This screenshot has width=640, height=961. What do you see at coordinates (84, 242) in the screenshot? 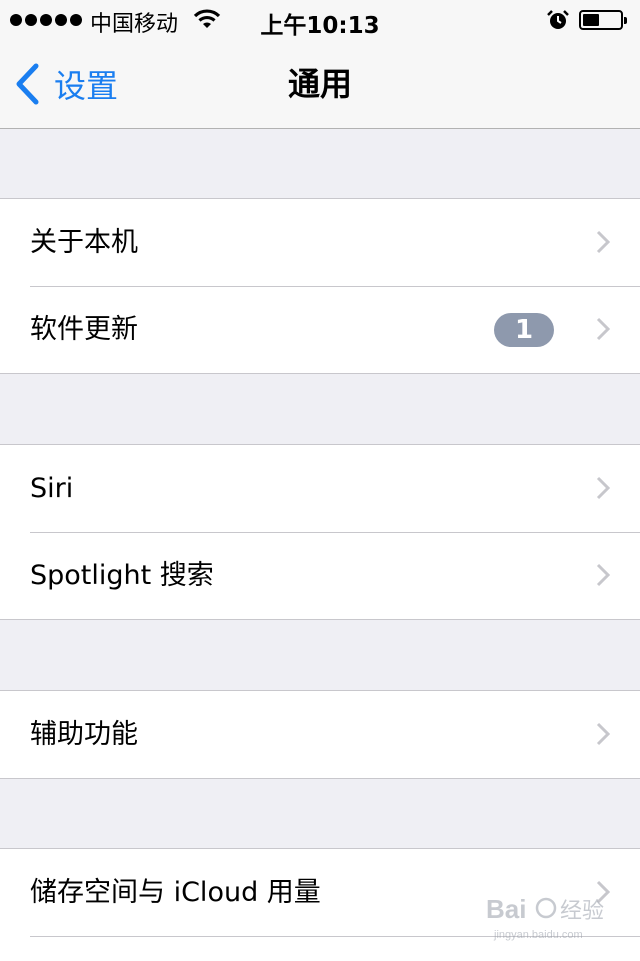
I see `row-label: 关于本机` at bounding box center [84, 242].